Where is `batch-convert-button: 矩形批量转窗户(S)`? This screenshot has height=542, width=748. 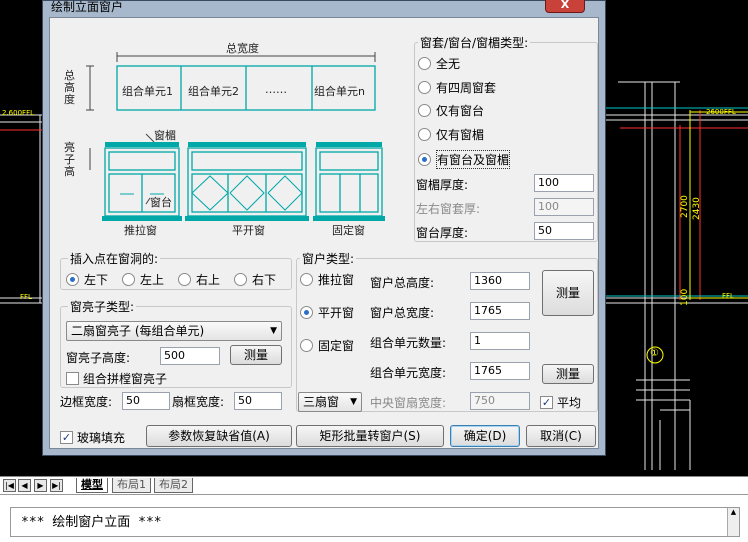 batch-convert-button: 矩形批量转窗户(S) is located at coordinates (370, 436).